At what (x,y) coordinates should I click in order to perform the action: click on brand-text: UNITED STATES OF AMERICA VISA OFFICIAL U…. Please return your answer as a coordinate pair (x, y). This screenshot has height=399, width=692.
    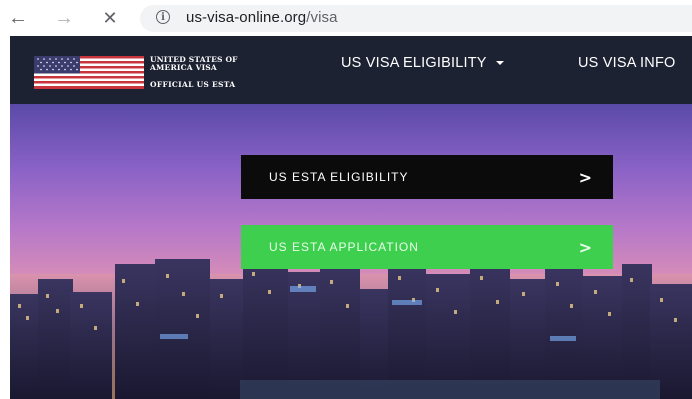
    Looking at the image, I should click on (215, 72).